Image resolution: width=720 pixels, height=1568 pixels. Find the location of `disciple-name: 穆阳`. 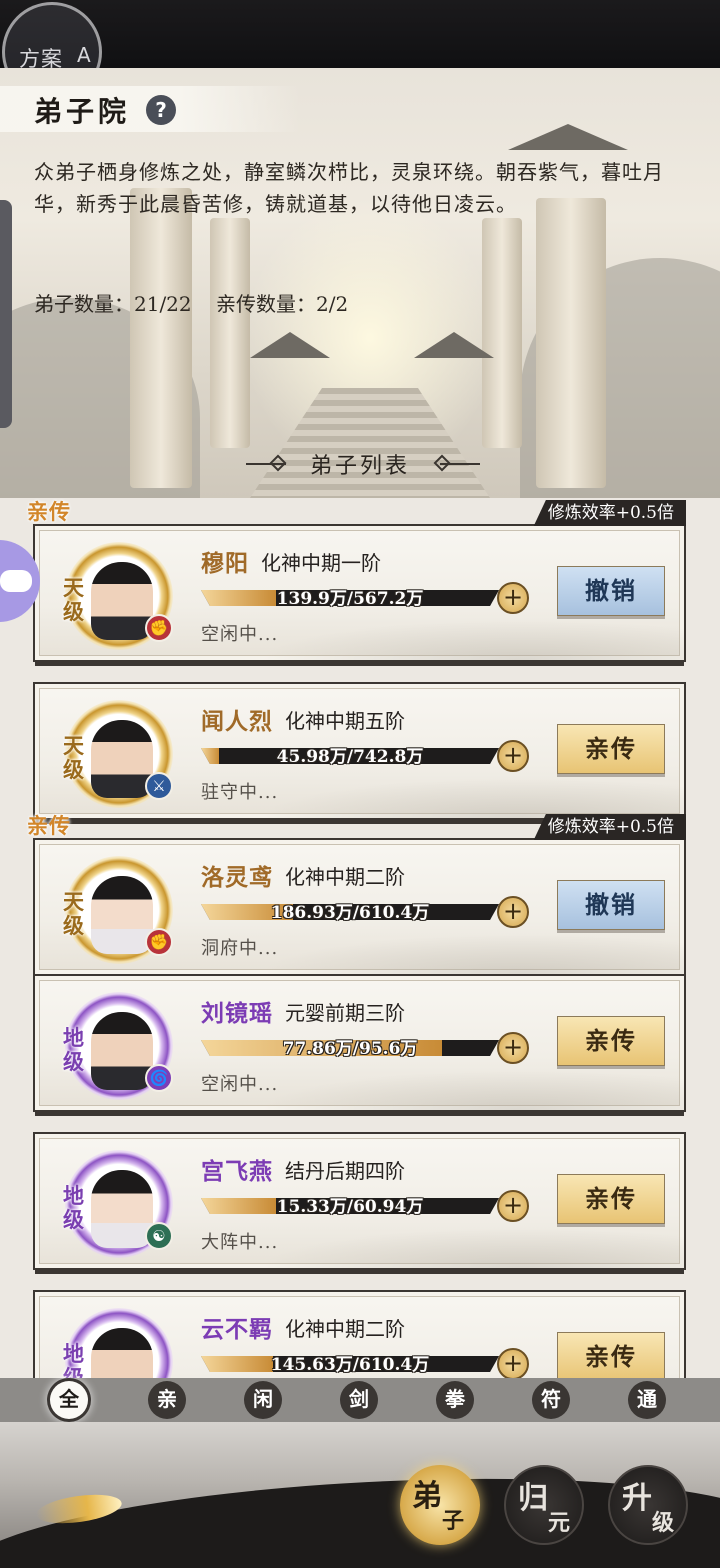

disciple-name: 穆阳 is located at coordinates (225, 563).